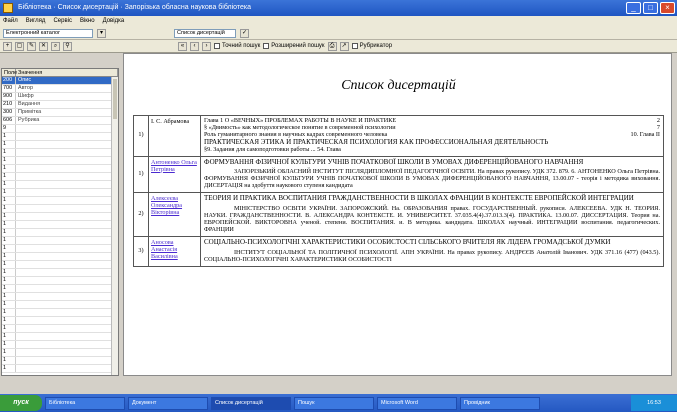 This screenshot has height=412, width=677. Describe the element at coordinates (244, 33) in the screenshot. I see `apply-format-icon: ✓` at that location.